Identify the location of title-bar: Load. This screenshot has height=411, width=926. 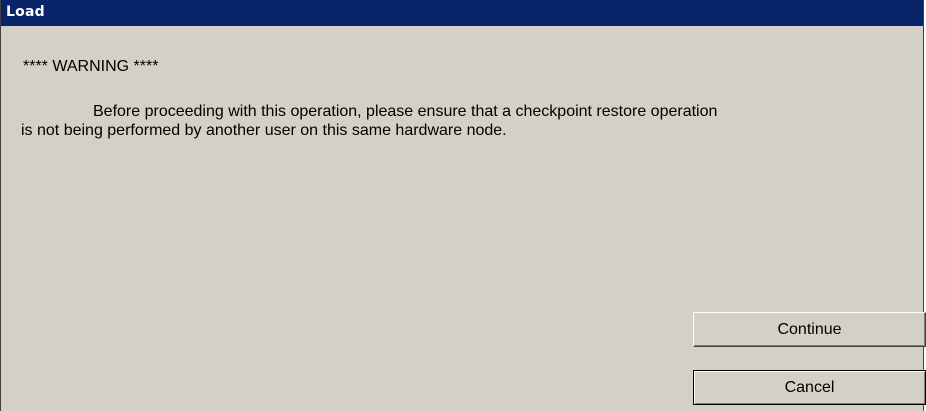
(462, 13).